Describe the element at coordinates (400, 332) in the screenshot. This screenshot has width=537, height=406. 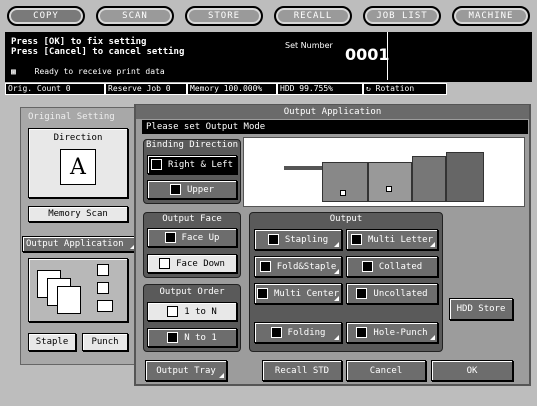
I see `hole-punch-label: Hole-Punch` at that location.